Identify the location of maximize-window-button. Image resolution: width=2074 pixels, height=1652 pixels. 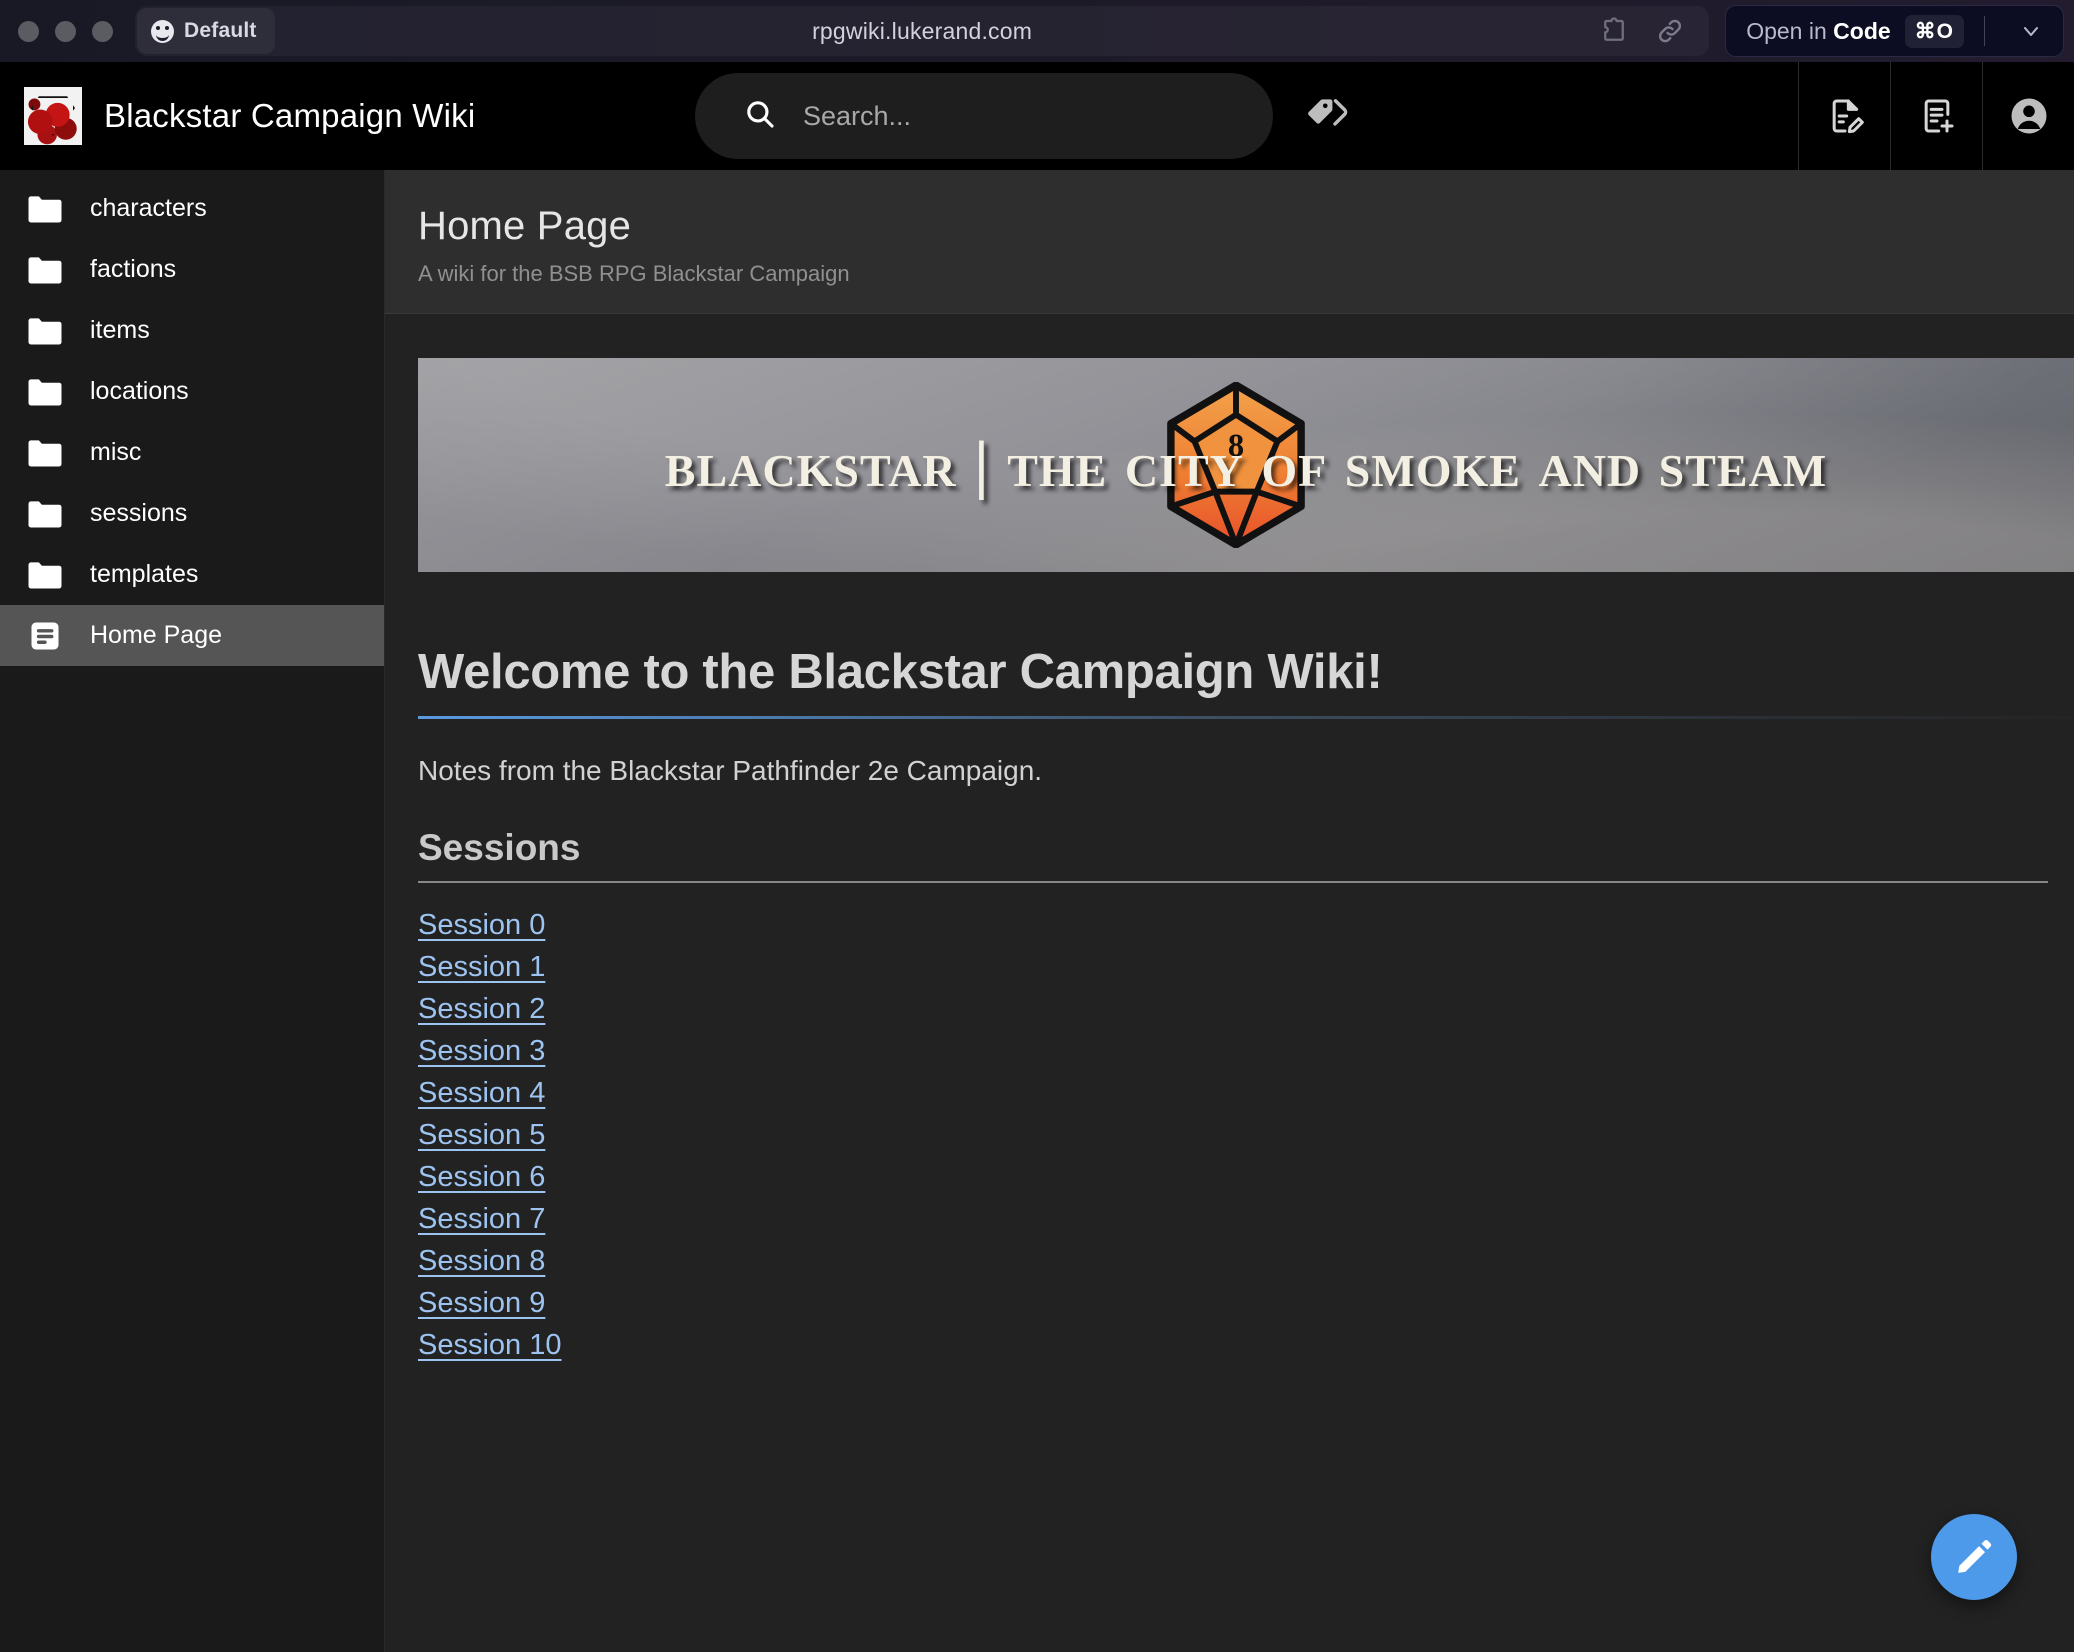
(102, 31).